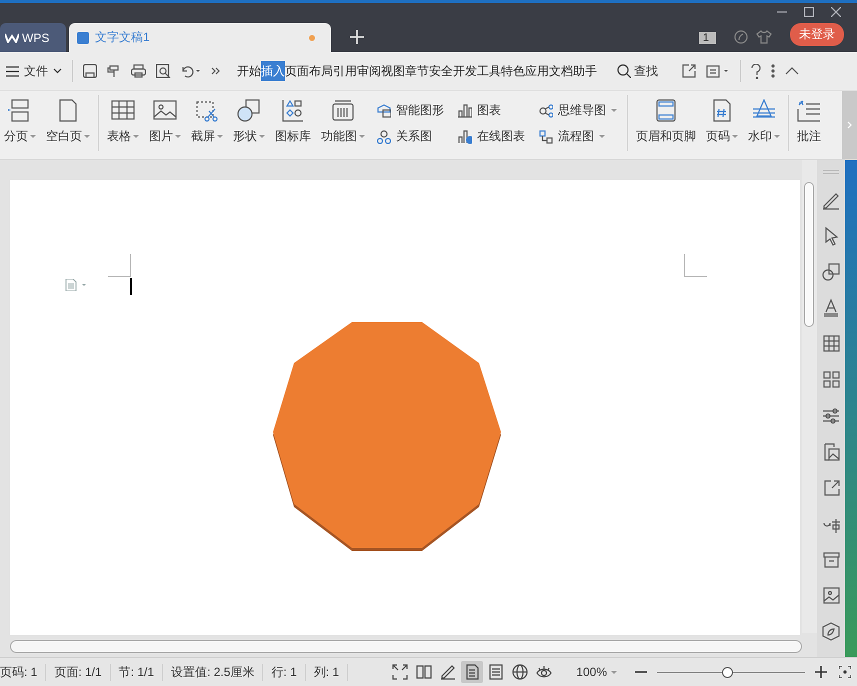 The image size is (857, 686). What do you see at coordinates (525, 71) in the screenshot?
I see `menu-tab: 特色应用` at bounding box center [525, 71].